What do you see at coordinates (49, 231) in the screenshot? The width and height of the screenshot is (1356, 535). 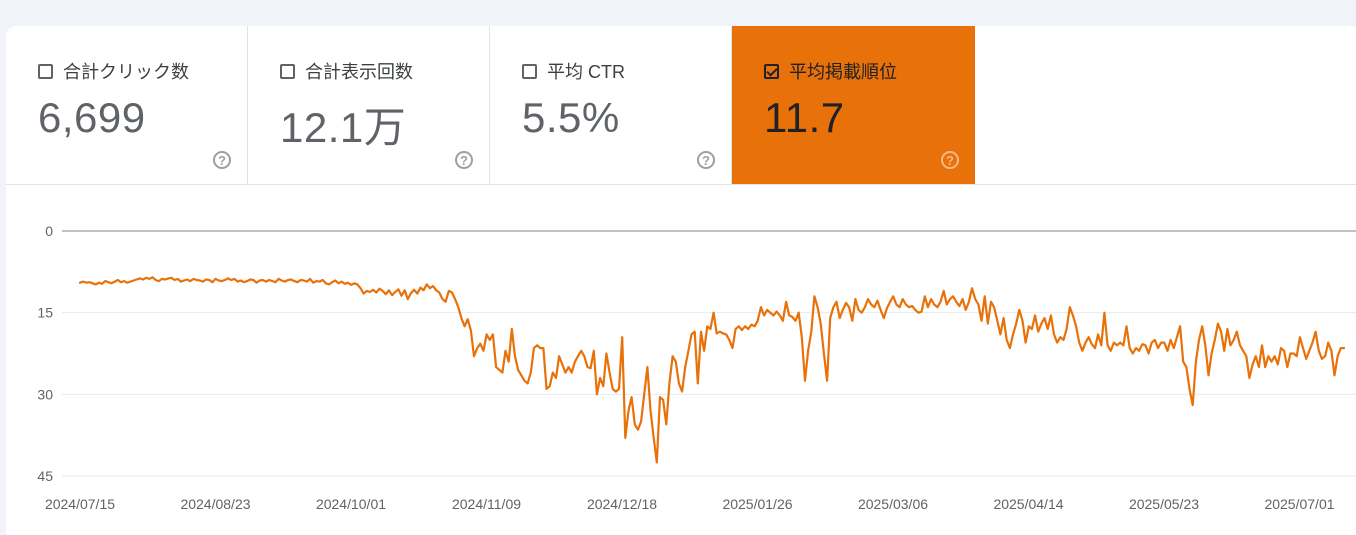 I see `y-tick-label: 0` at bounding box center [49, 231].